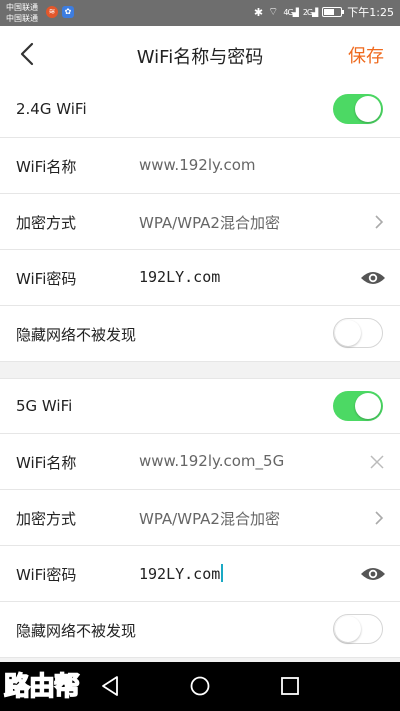 The width and height of the screenshot is (400, 711). I want to click on wifi-password-input-5g: 192LY.com, so click(179, 574).